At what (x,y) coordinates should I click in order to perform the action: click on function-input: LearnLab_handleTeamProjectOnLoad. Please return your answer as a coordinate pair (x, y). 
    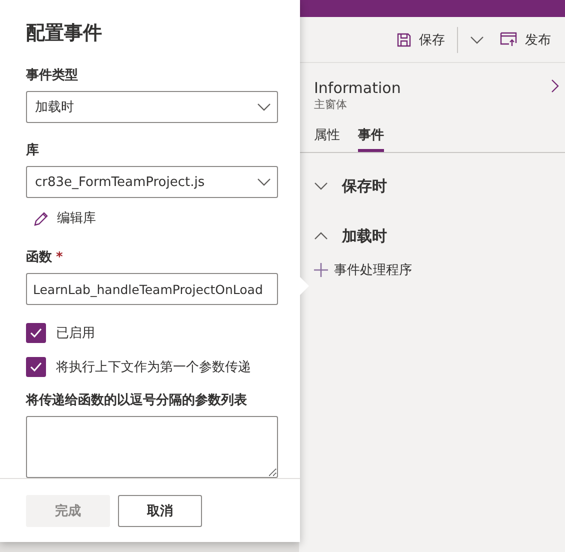
    Looking at the image, I should click on (152, 289).